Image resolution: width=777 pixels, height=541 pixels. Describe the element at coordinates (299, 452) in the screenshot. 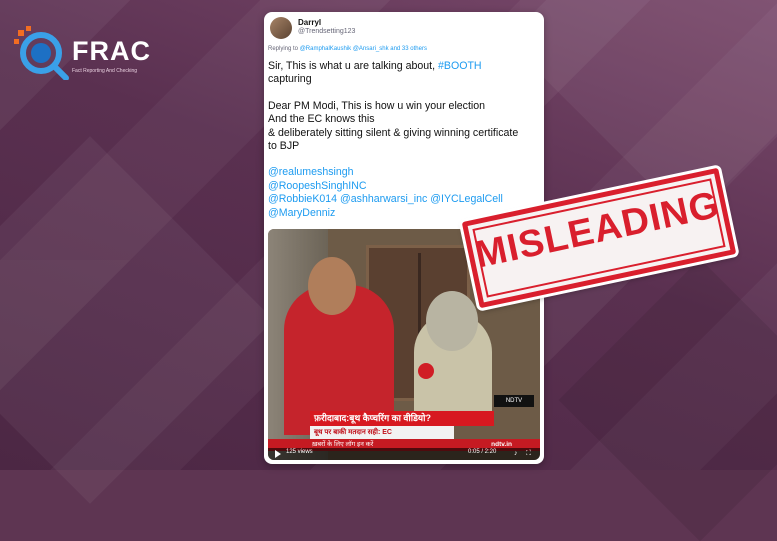

I see `view-count: 125 views` at that location.